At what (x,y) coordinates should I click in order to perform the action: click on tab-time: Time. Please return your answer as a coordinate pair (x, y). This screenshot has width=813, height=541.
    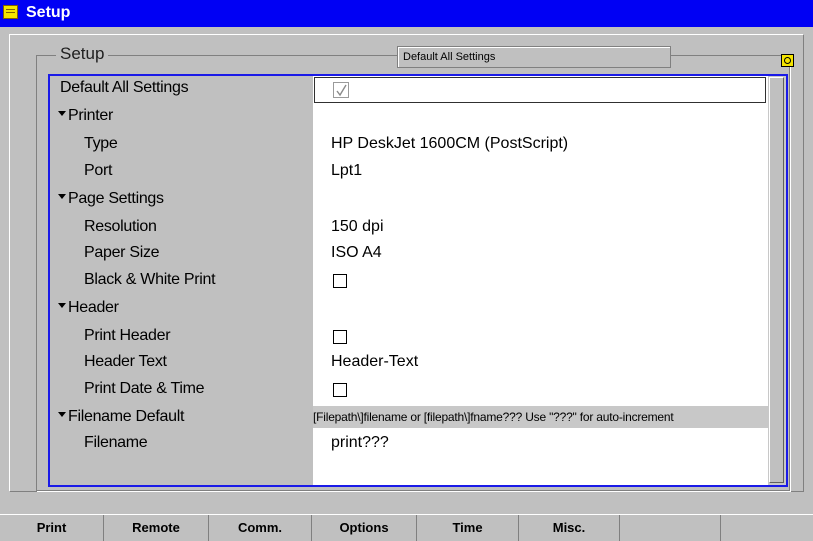
    Looking at the image, I should click on (468, 528).